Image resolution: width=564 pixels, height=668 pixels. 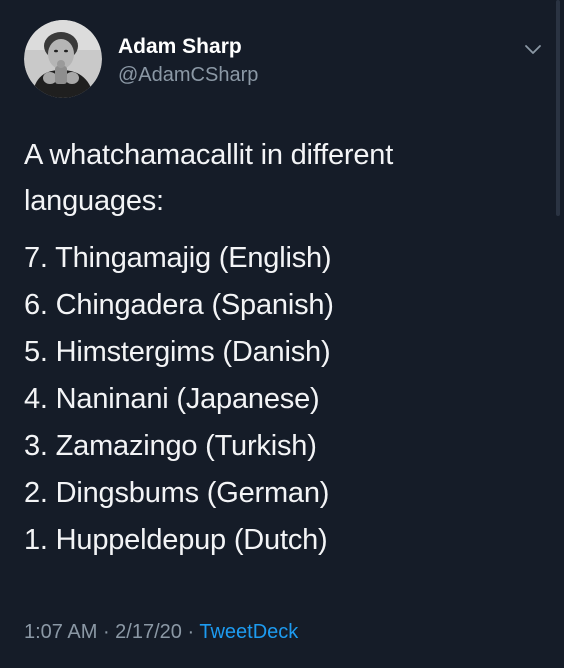 What do you see at coordinates (60, 632) in the screenshot?
I see `tweet-time: 1:07 AM` at bounding box center [60, 632].